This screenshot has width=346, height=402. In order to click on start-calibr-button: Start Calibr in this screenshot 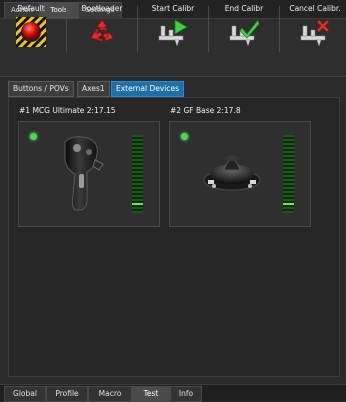, I will do `click(173, 28)`.